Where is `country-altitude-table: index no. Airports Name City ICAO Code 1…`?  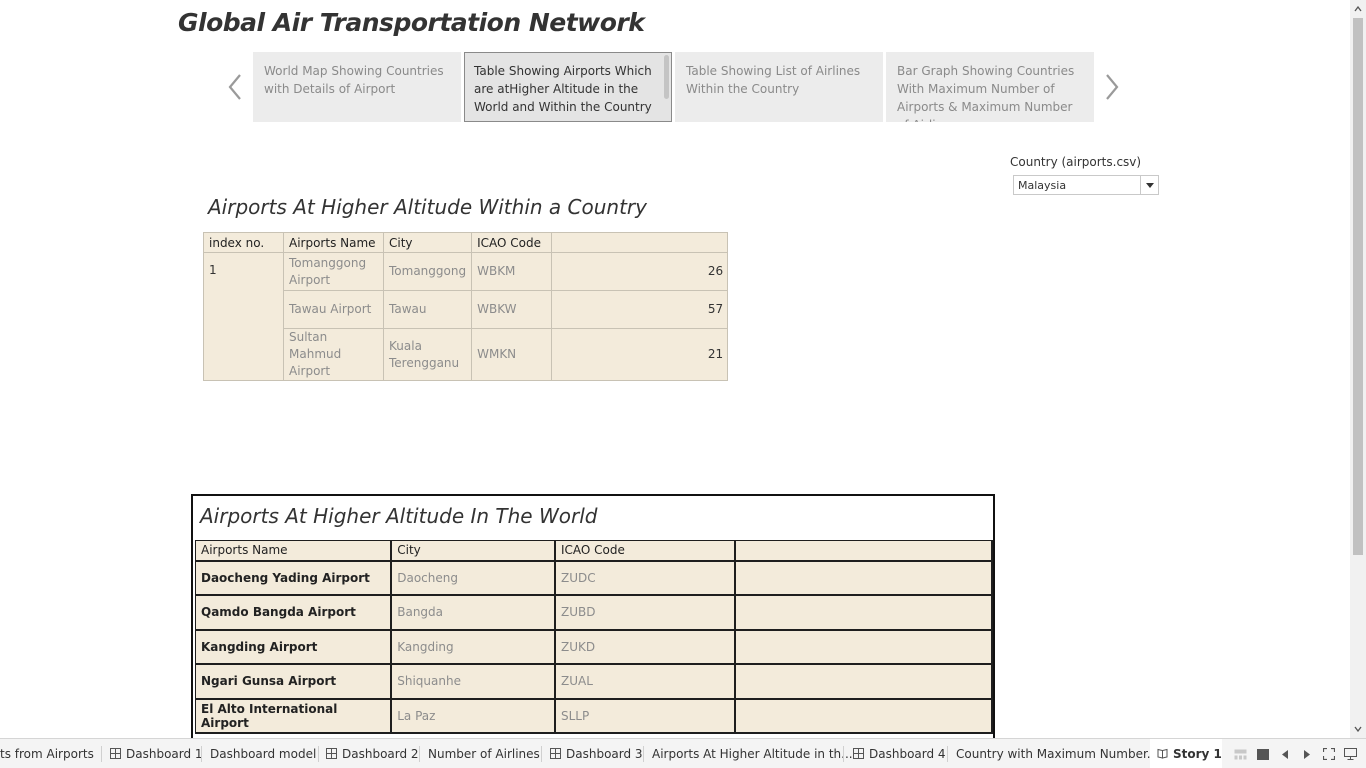 country-altitude-table: index no. Airports Name City ICAO Code 1… is located at coordinates (466, 306).